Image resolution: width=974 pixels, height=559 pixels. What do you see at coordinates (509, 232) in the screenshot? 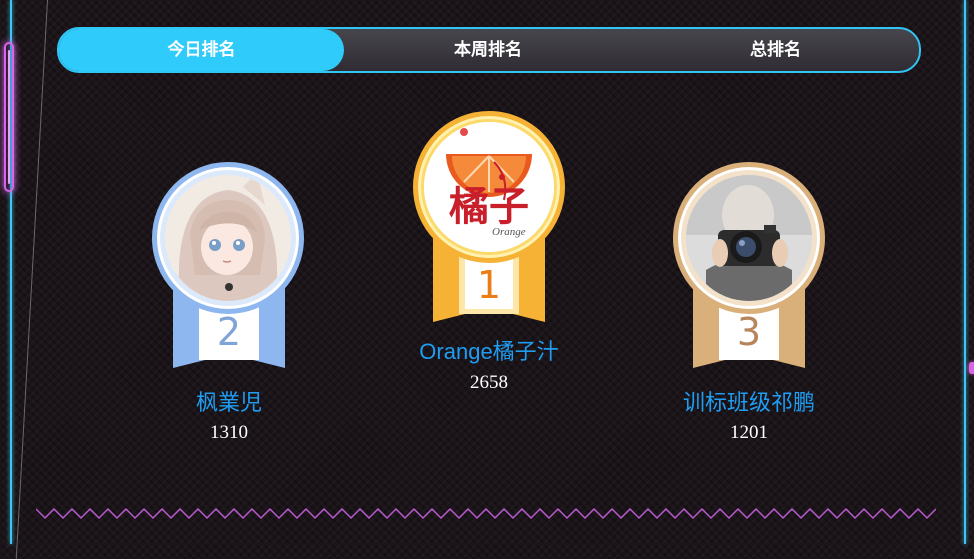
I see `orange-logo-subtext: Orange` at bounding box center [509, 232].